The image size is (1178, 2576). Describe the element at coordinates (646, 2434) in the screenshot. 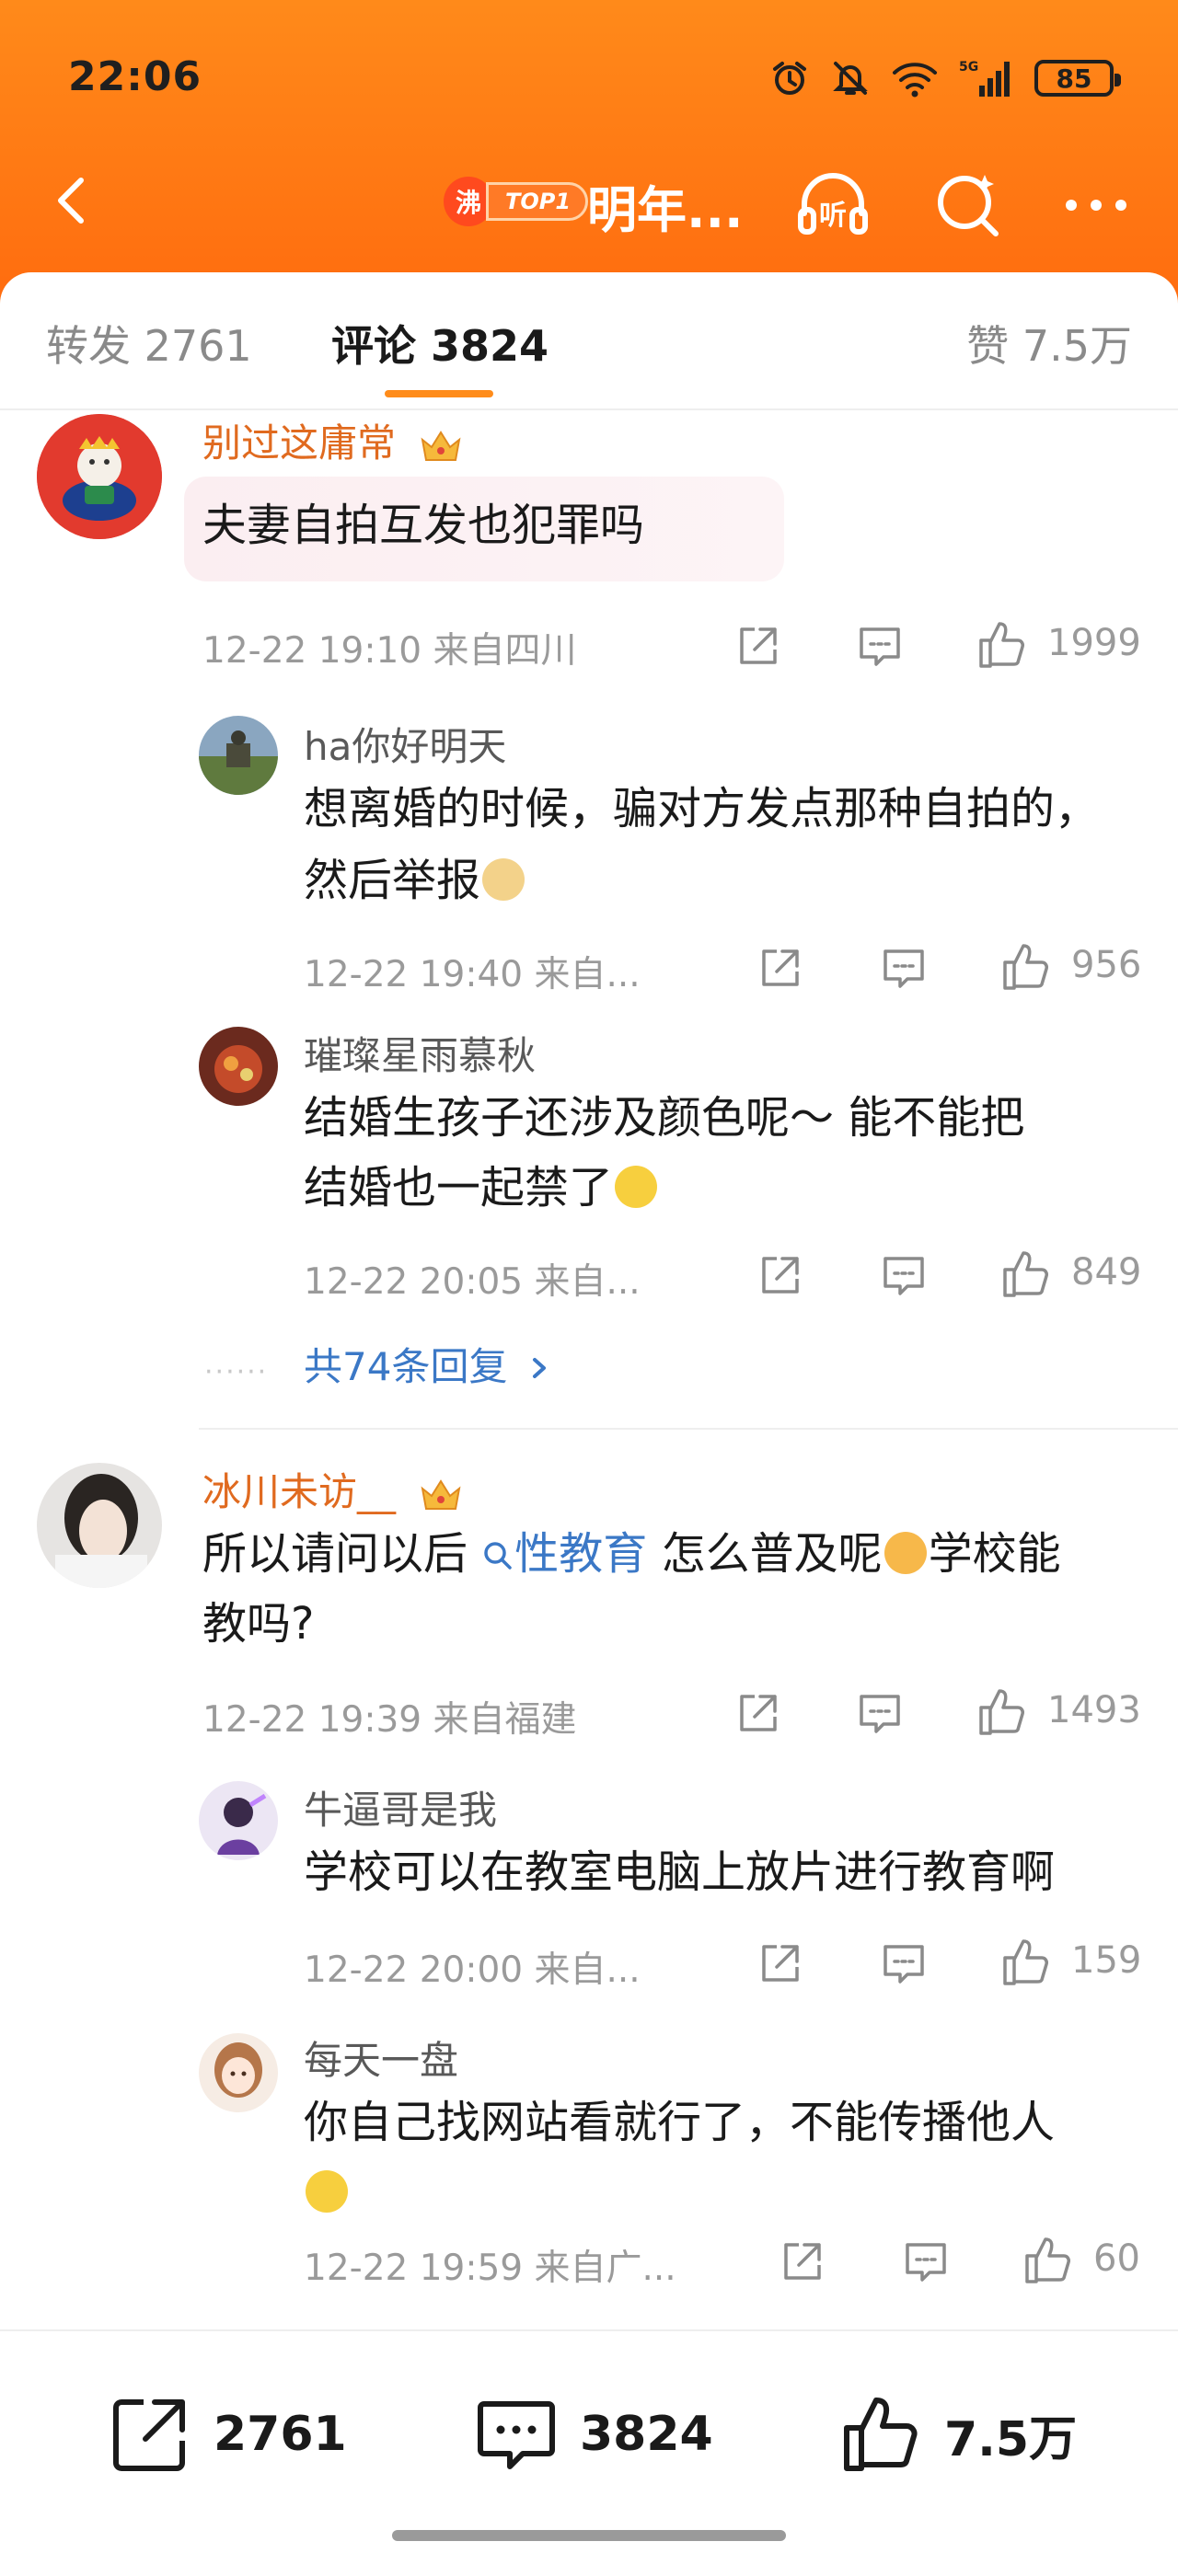

I see `comment-count: 3824` at that location.